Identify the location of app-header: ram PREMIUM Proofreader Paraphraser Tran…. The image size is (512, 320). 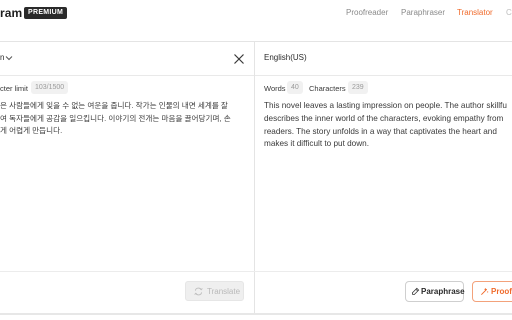
(256, 13).